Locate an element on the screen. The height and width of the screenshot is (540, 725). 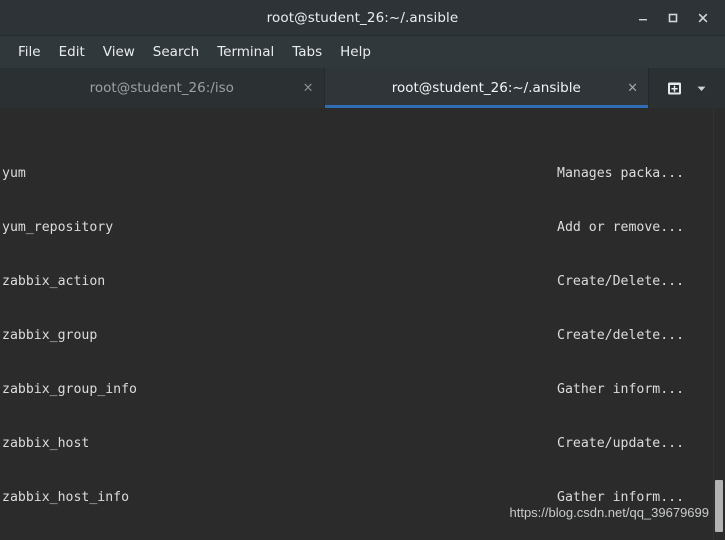
module-name: zabbix_host is located at coordinates (46, 443).